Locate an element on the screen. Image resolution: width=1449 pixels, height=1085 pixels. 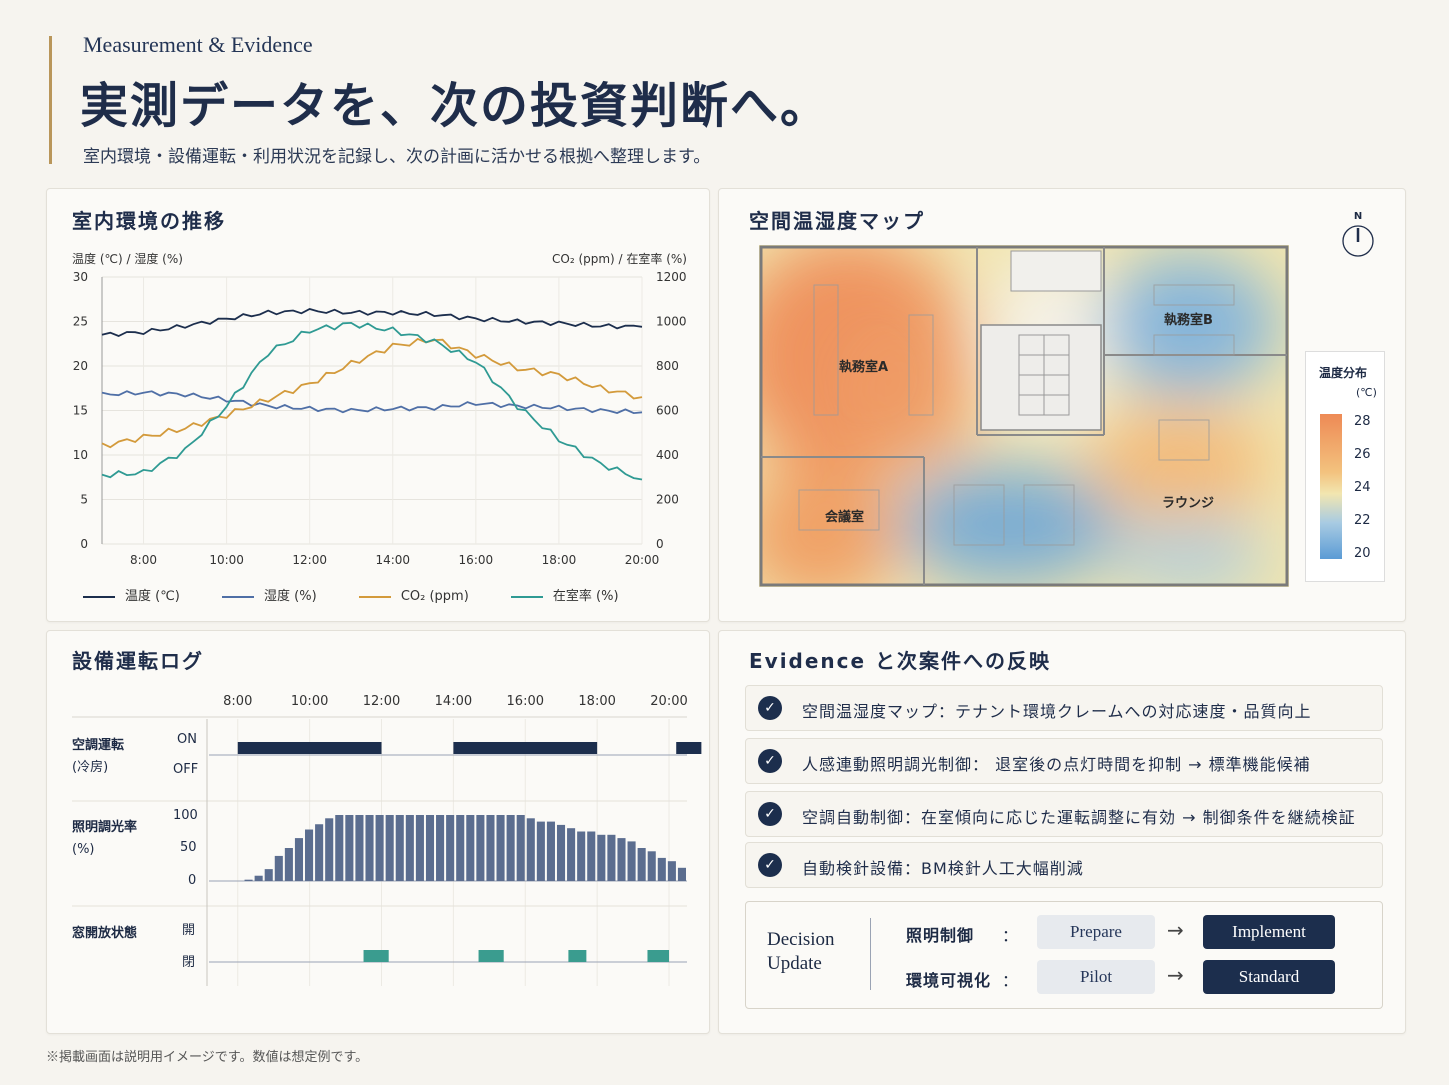
window-closed-label: 閉 is located at coordinates (189, 962).